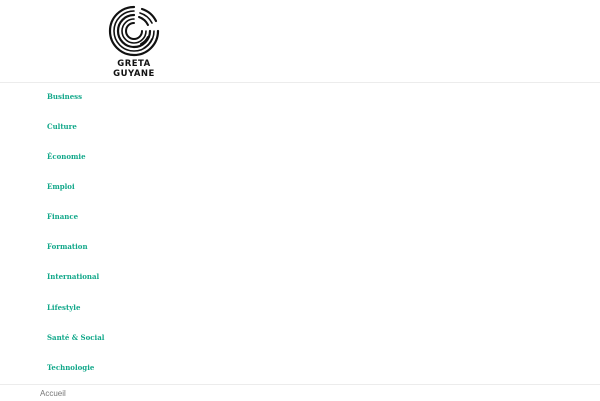  Describe the element at coordinates (75, 338) in the screenshot. I see `nav-item-sante-social: Santé & Social` at that location.